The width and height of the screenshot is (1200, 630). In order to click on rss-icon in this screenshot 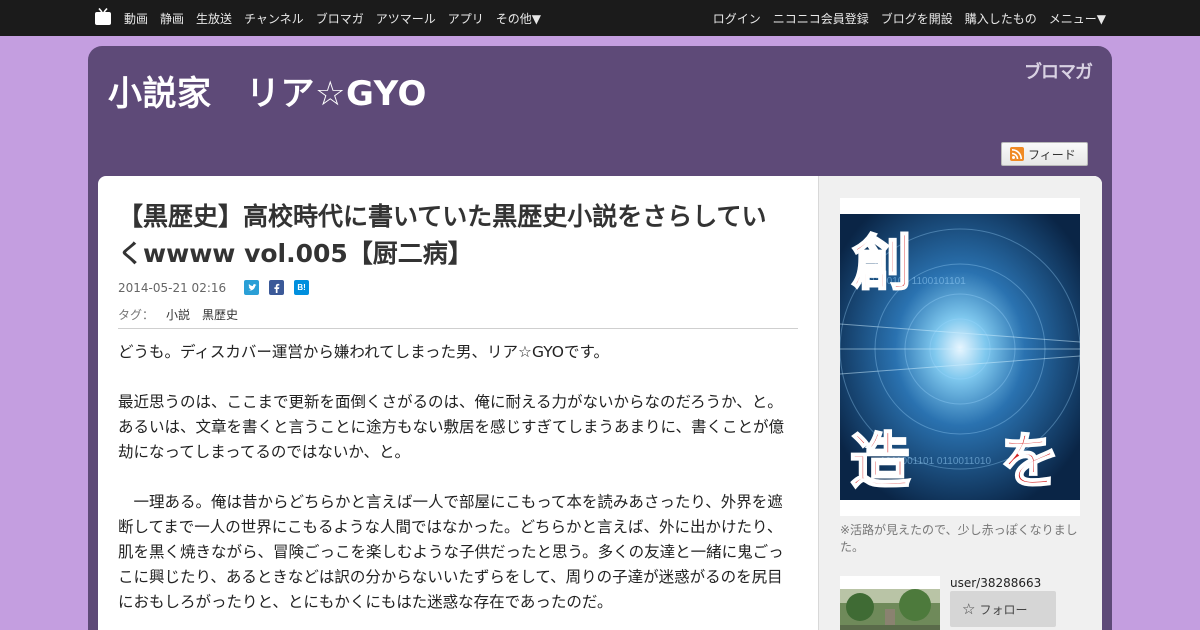, I will do `click(1017, 154)`.